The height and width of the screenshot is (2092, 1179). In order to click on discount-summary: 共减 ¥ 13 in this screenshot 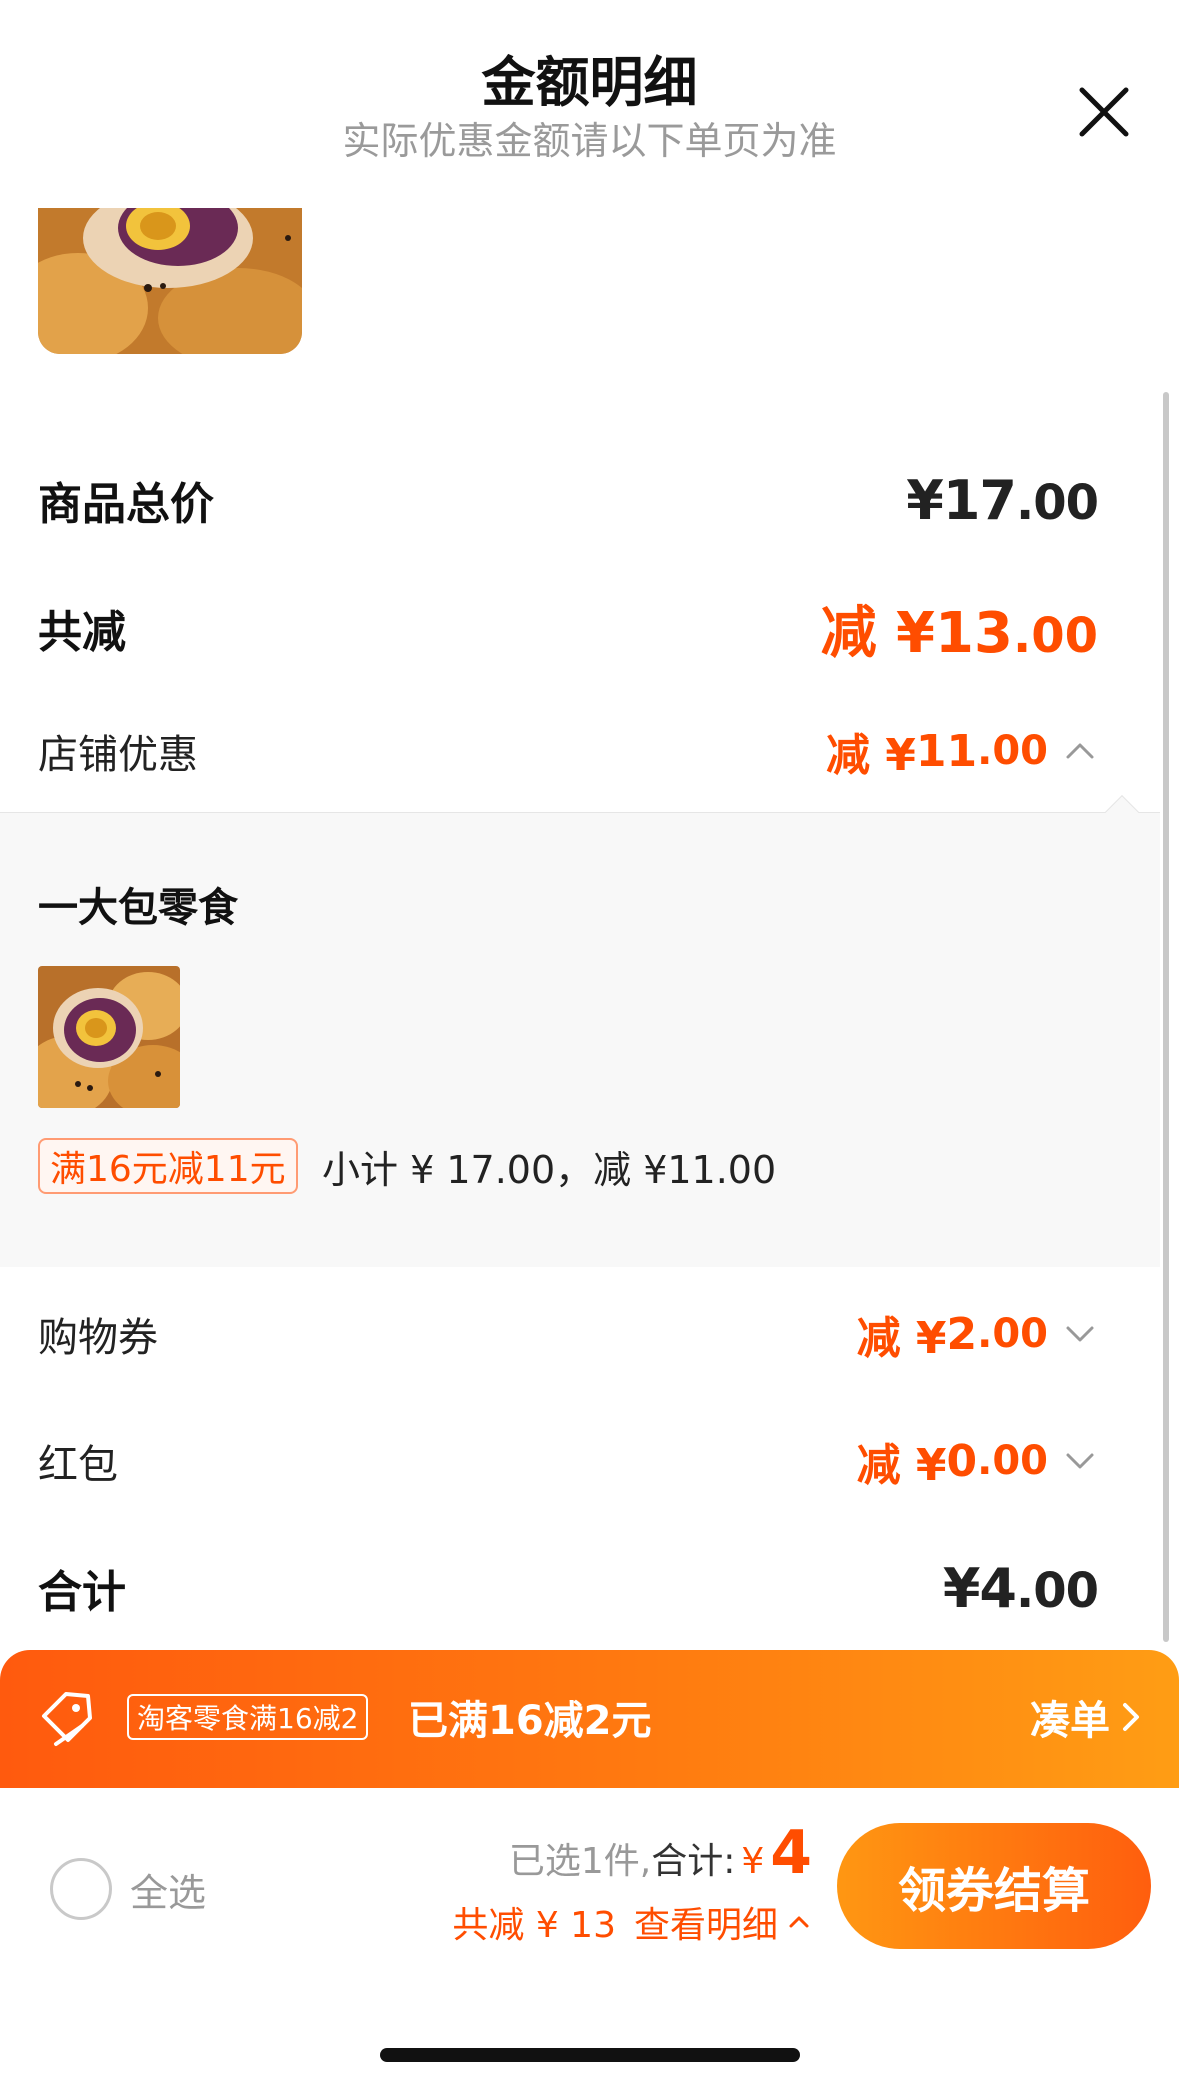, I will do `click(534, 1925)`.